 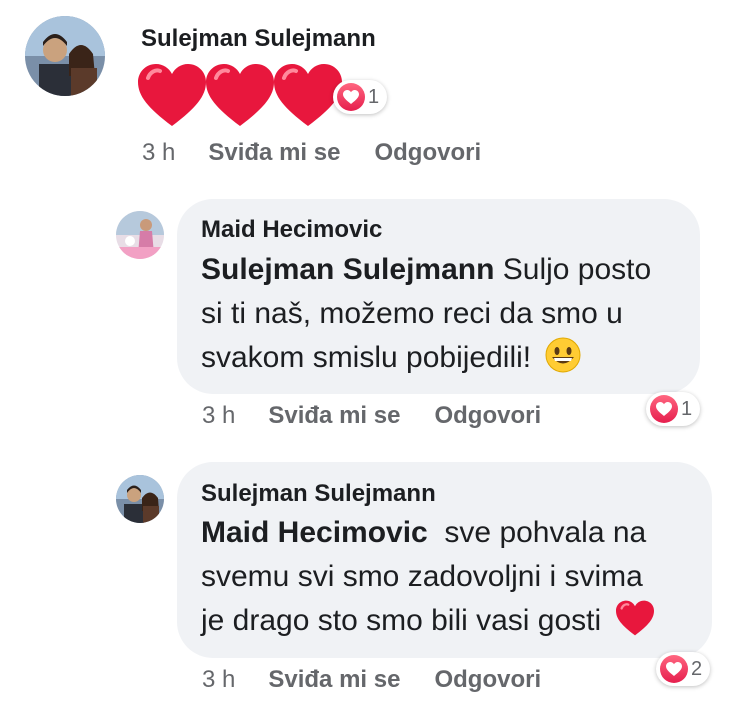 What do you see at coordinates (634, 624) in the screenshot?
I see `heart-emoji` at bounding box center [634, 624].